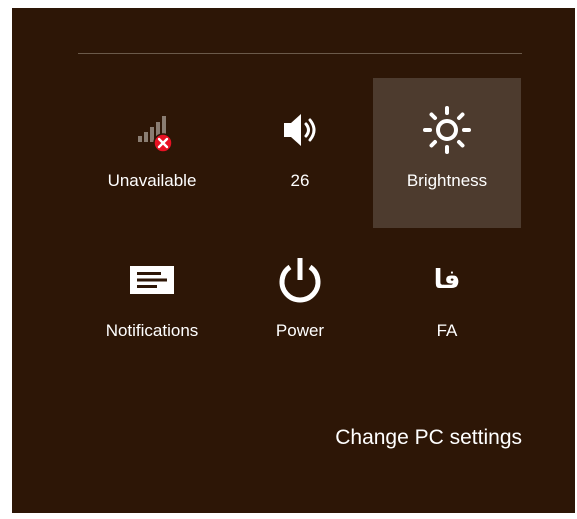 Image resolution: width=577 pixels, height=519 pixels. I want to click on notifications-icon, so click(152, 280).